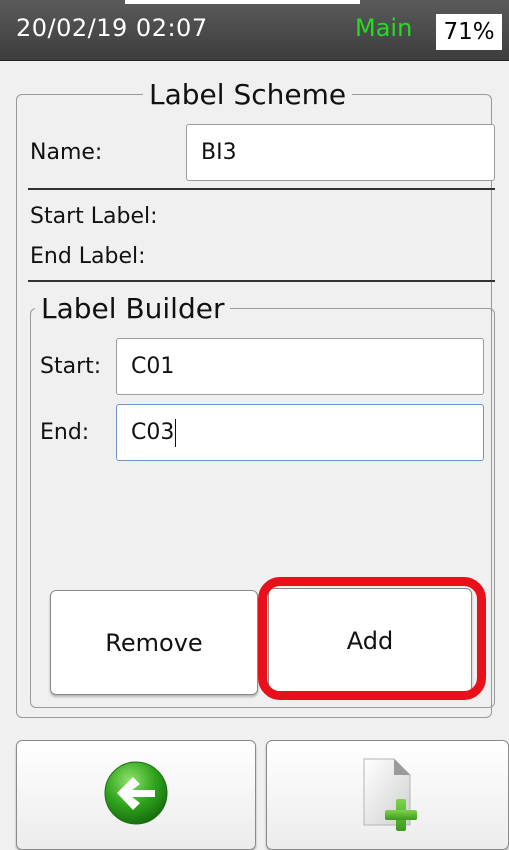  Describe the element at coordinates (153, 432) in the screenshot. I see `end-input-value: C03` at that location.